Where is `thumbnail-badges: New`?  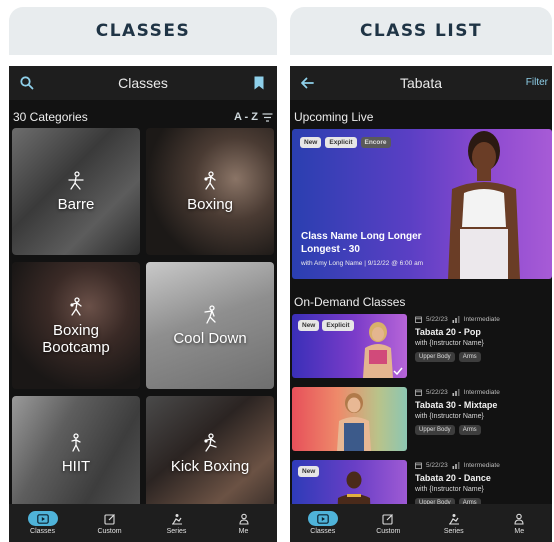
thumbnail-badges: New is located at coordinates (309, 471).